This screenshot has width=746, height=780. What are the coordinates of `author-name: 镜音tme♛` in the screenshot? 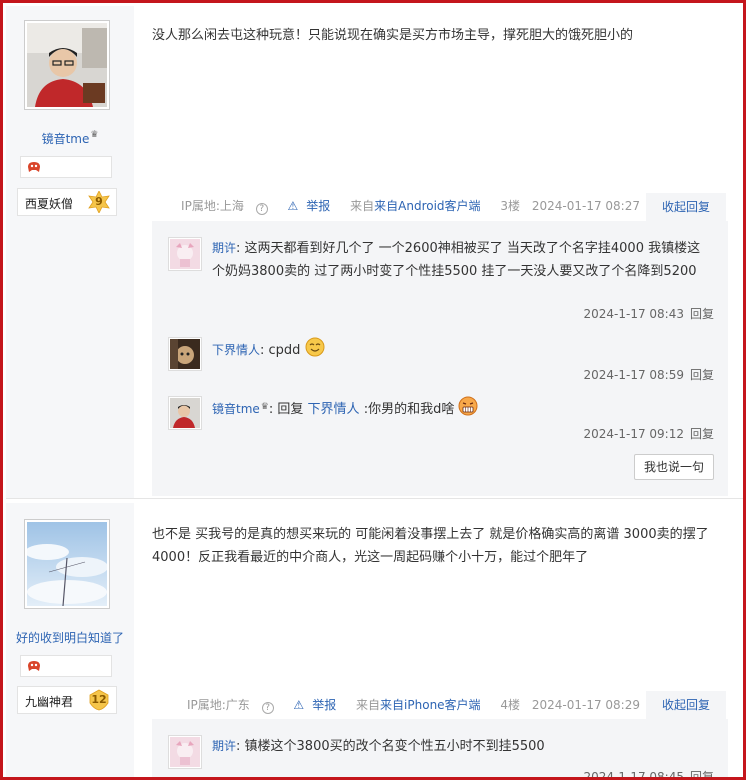 It's located at (70, 138).